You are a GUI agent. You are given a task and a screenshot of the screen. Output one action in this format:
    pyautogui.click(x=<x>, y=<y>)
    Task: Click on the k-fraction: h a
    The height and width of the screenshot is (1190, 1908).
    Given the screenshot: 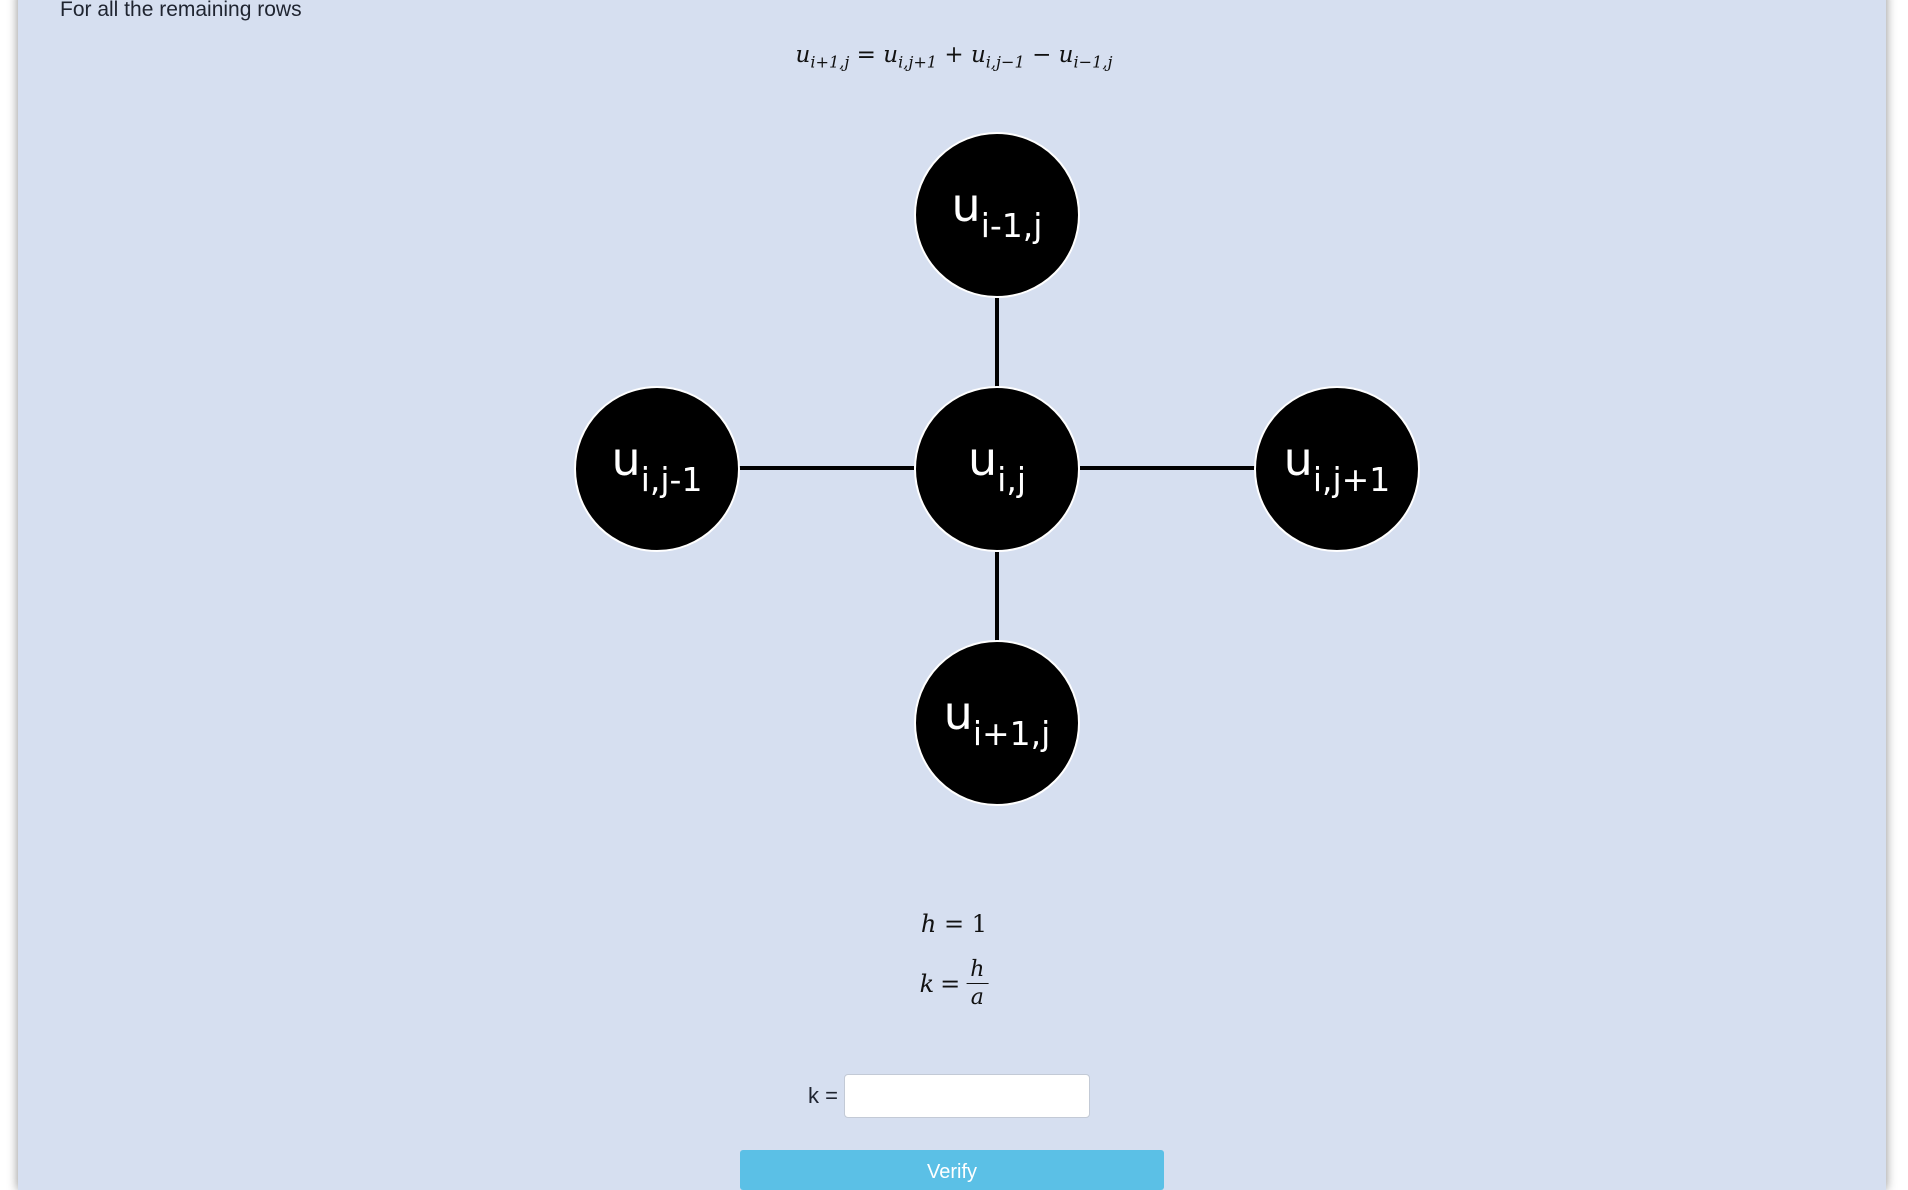 What is the action you would take?
    pyautogui.click(x=977, y=984)
    